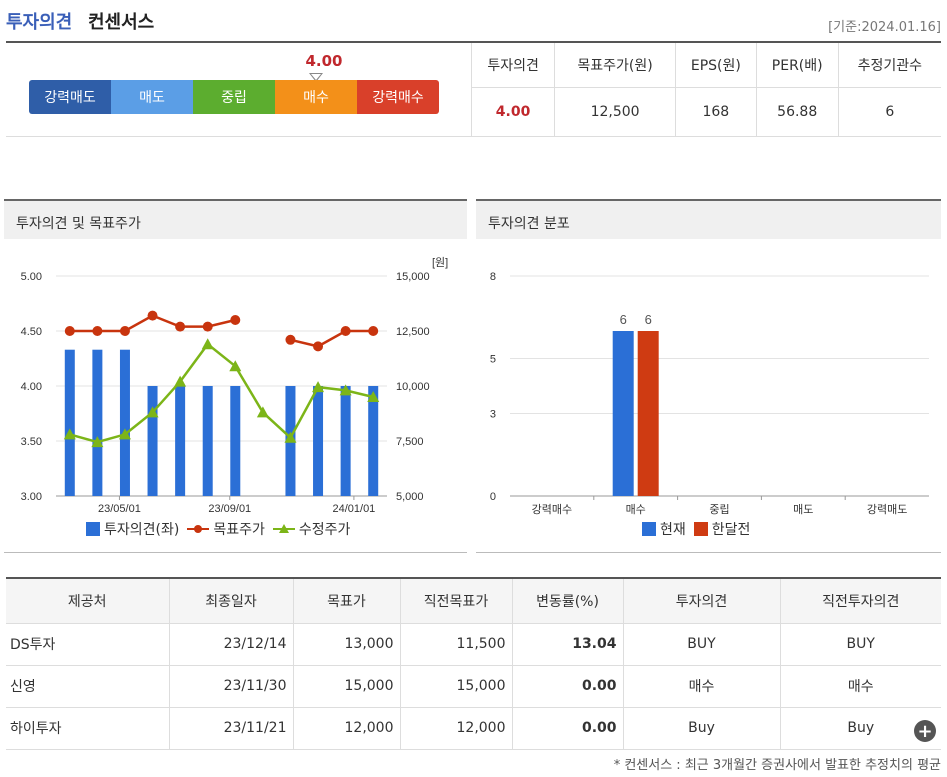 The height and width of the screenshot is (777, 947). What do you see at coordinates (456, 686) in the screenshot?
I see `cell-prev-target: 15,000` at bounding box center [456, 686].